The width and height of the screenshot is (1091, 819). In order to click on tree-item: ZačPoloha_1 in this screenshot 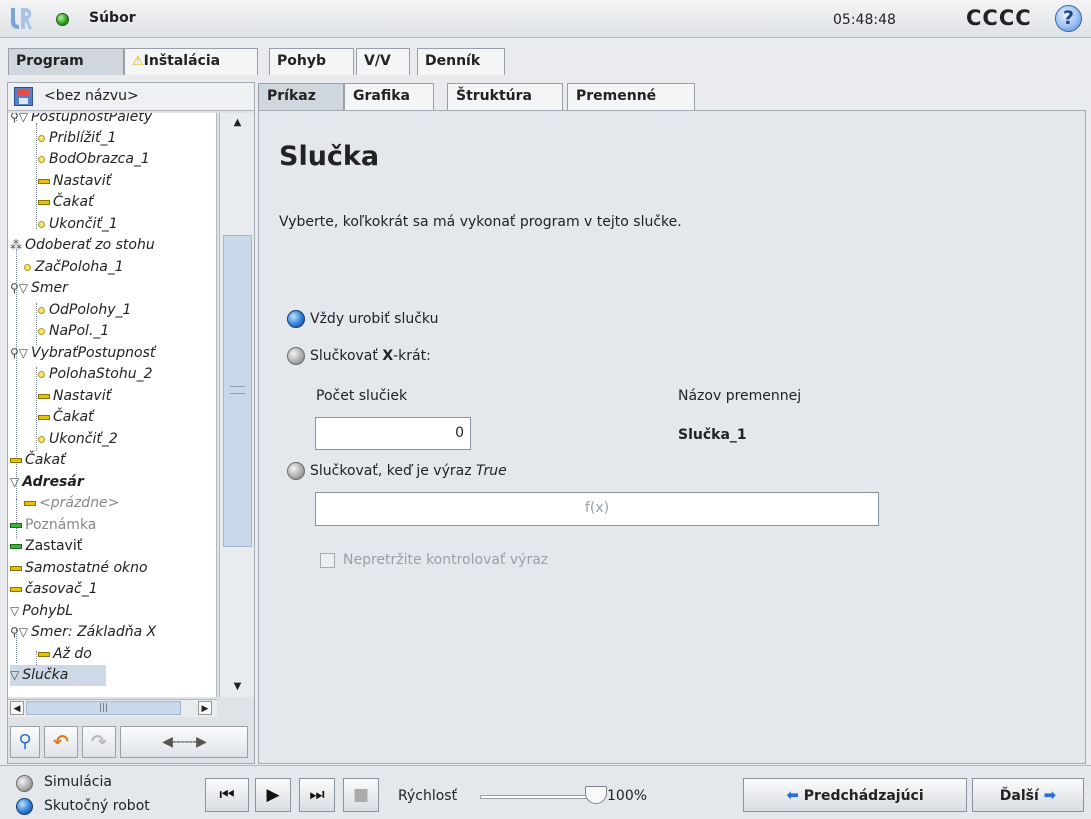, I will do `click(74, 267)`.